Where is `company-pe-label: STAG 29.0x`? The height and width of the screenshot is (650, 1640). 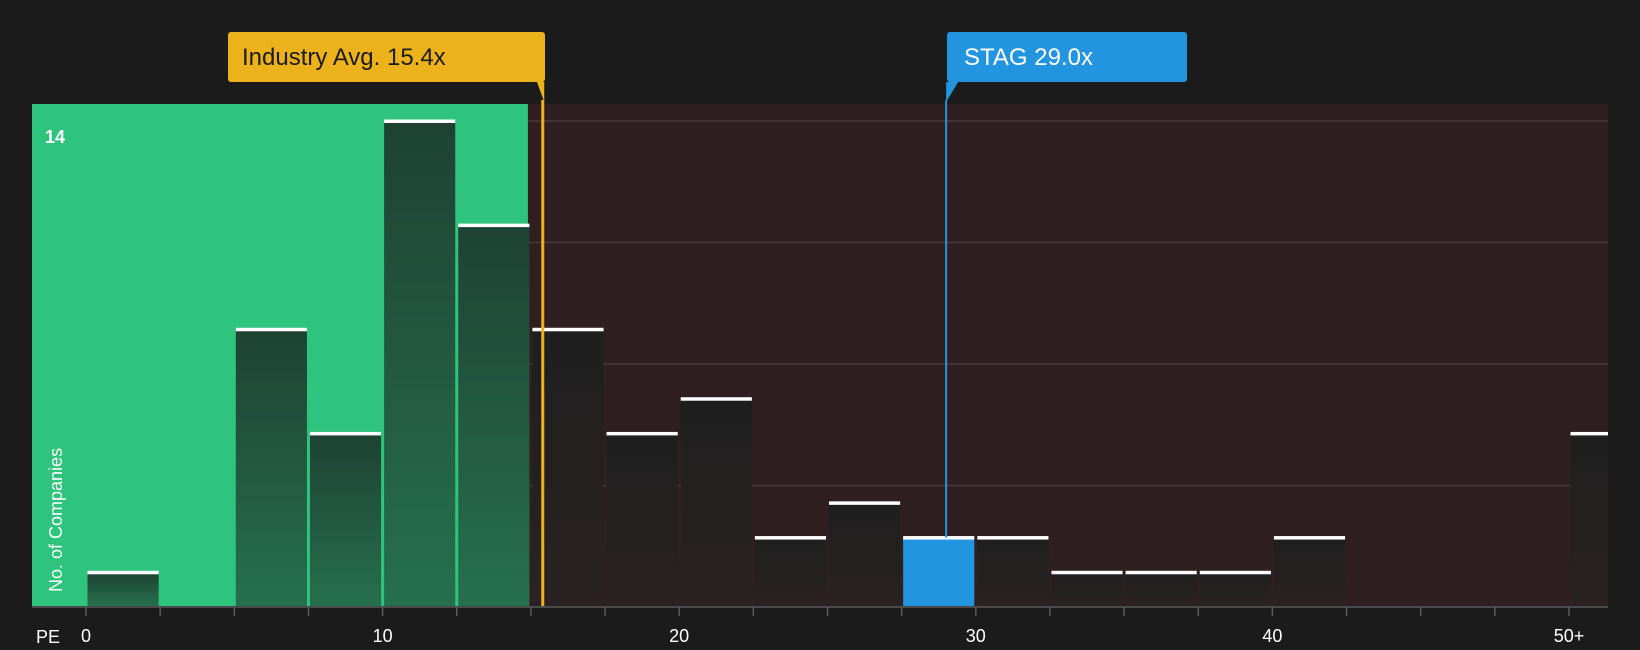 company-pe-label: STAG 29.0x is located at coordinates (1028, 57).